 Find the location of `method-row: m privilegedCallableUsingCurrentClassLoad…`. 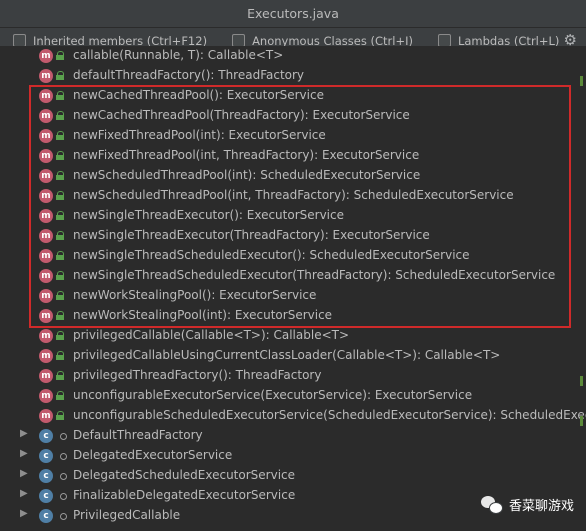

method-row: m privilegedCallableUsingCurrentClassLoad… is located at coordinates (293, 356).